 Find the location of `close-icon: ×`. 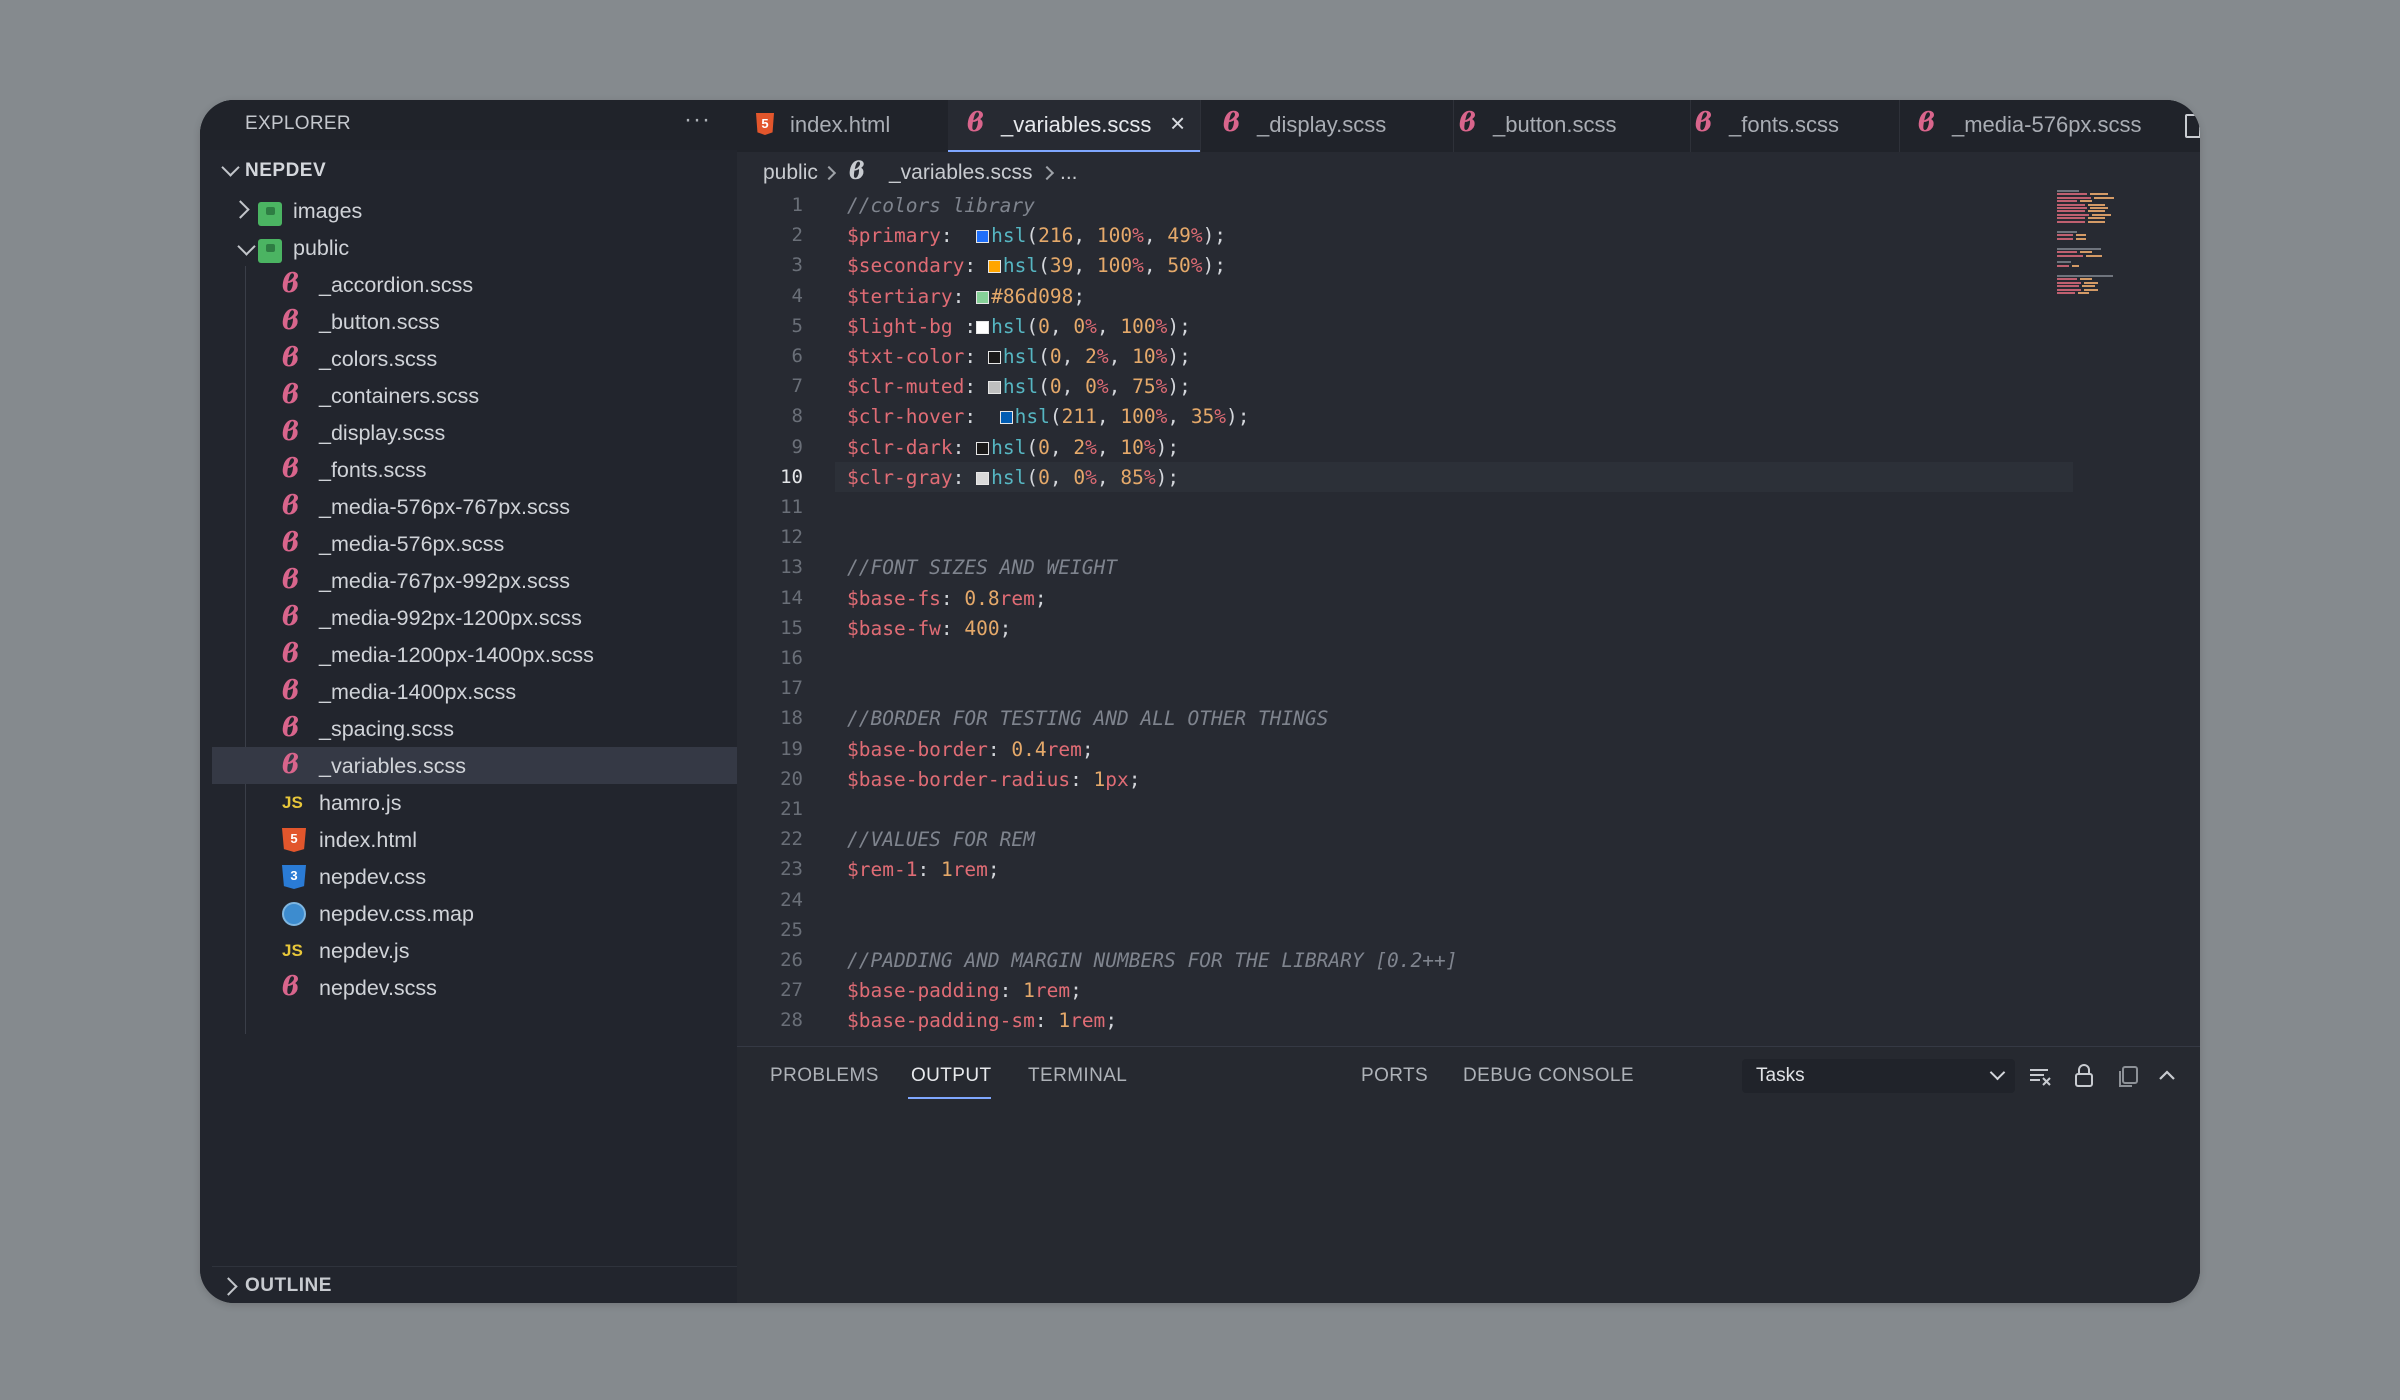

close-icon: × is located at coordinates (1177, 123).